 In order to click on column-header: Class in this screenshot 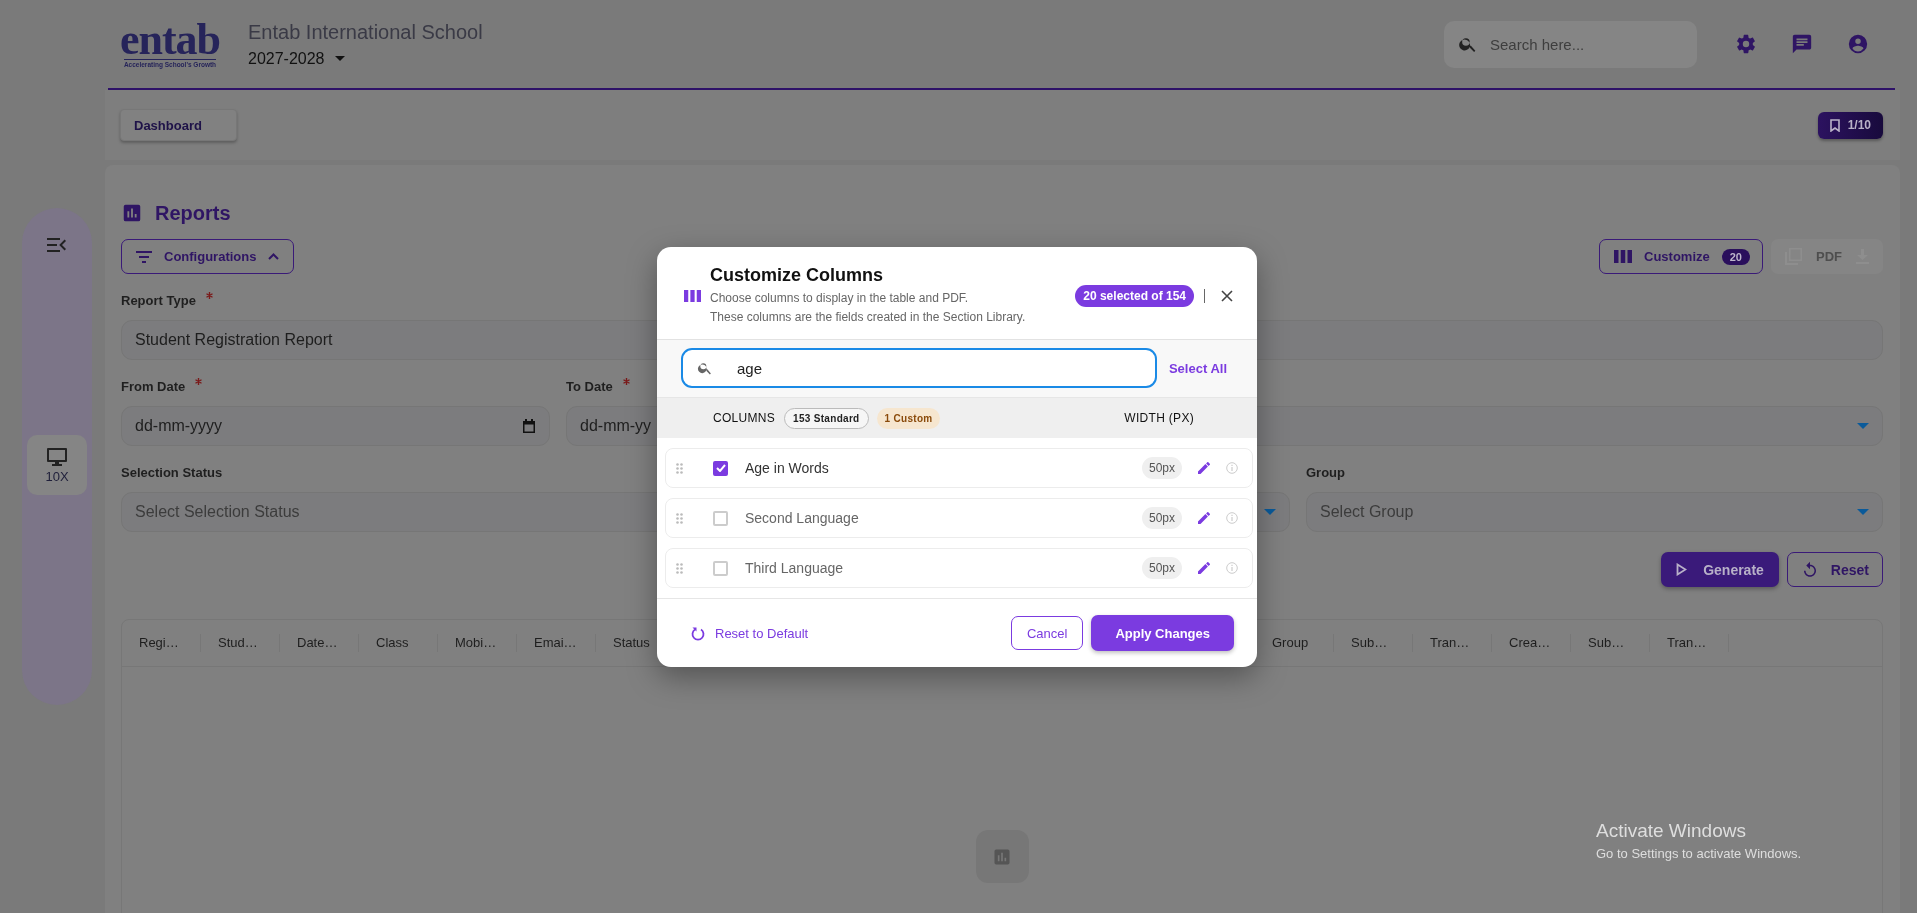, I will do `click(398, 643)`.